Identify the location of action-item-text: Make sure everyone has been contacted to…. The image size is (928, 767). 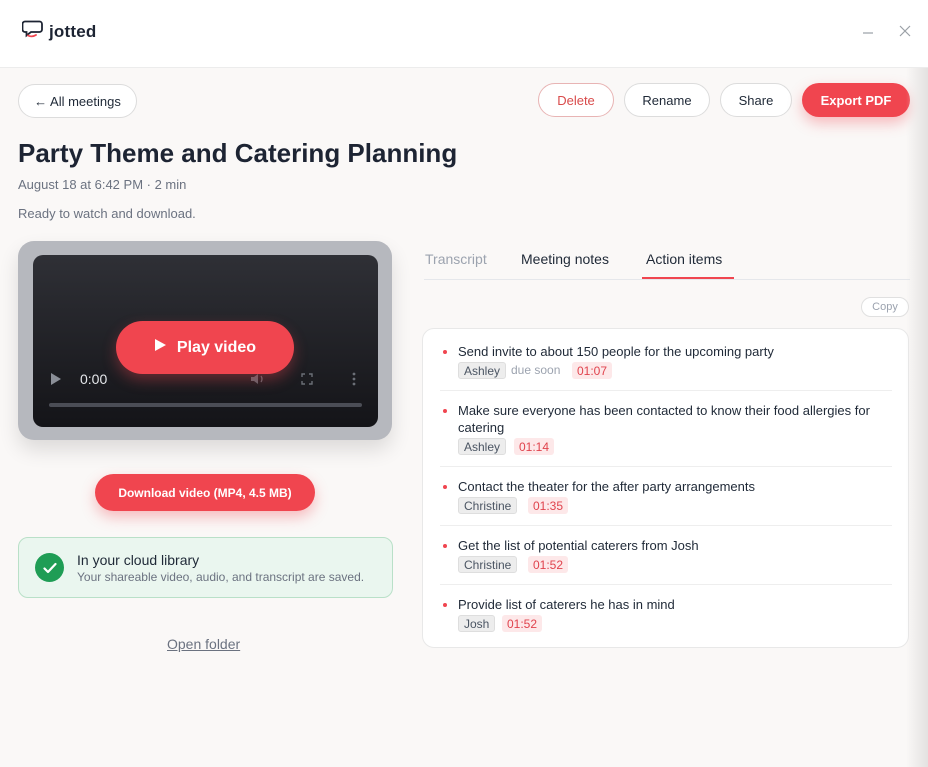
(664, 419).